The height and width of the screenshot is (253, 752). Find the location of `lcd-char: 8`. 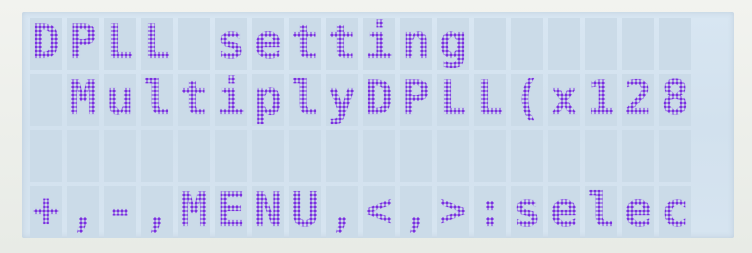

lcd-char: 8 is located at coordinates (675, 98).